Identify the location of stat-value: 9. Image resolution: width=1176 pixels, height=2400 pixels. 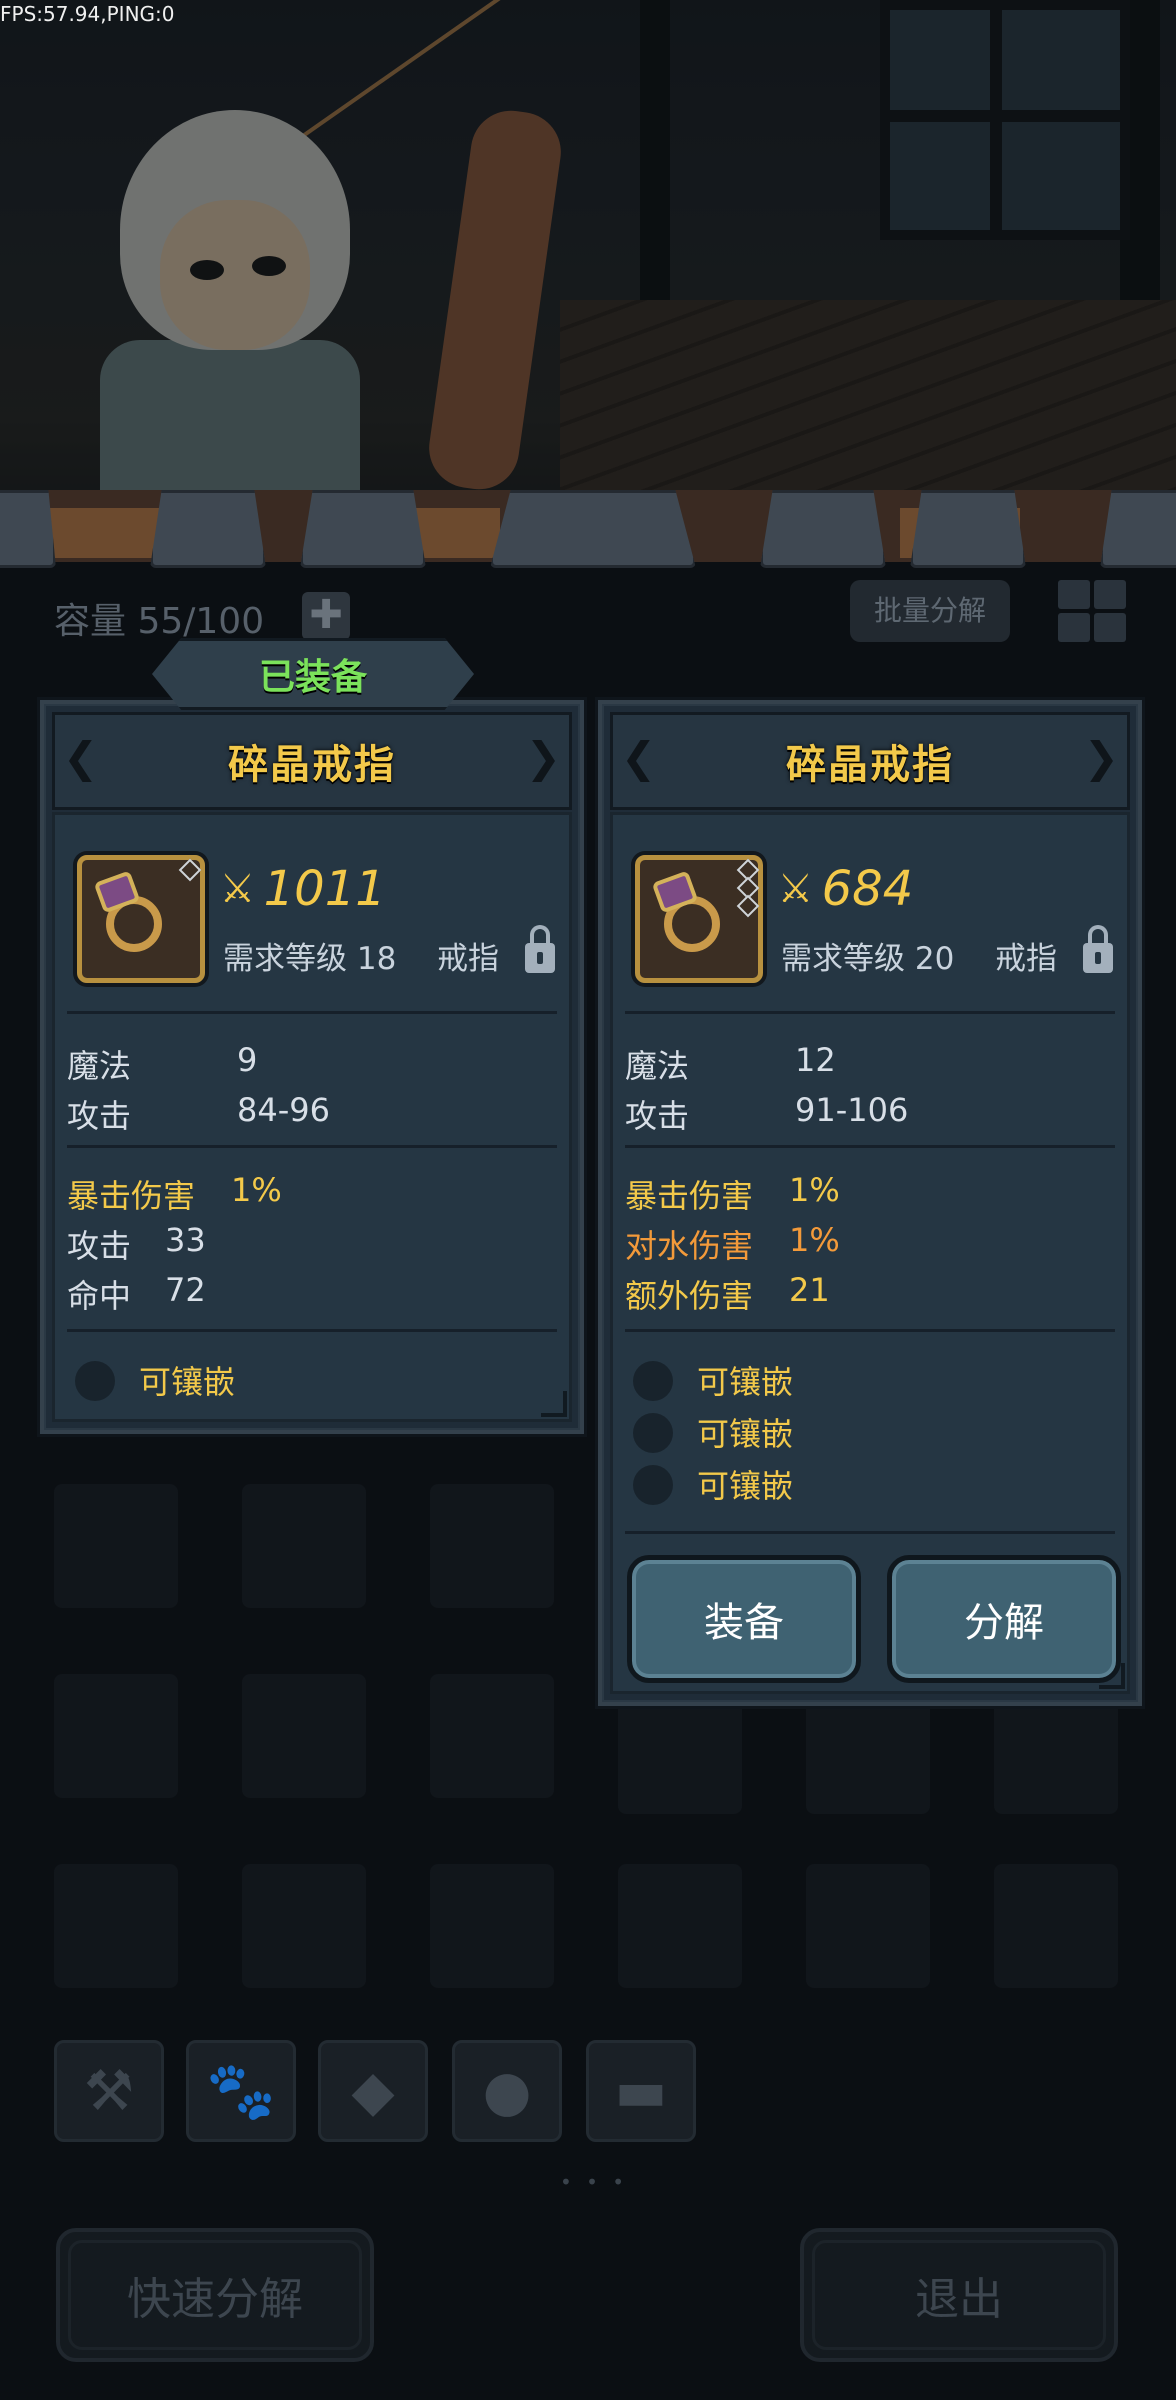
(247, 1060).